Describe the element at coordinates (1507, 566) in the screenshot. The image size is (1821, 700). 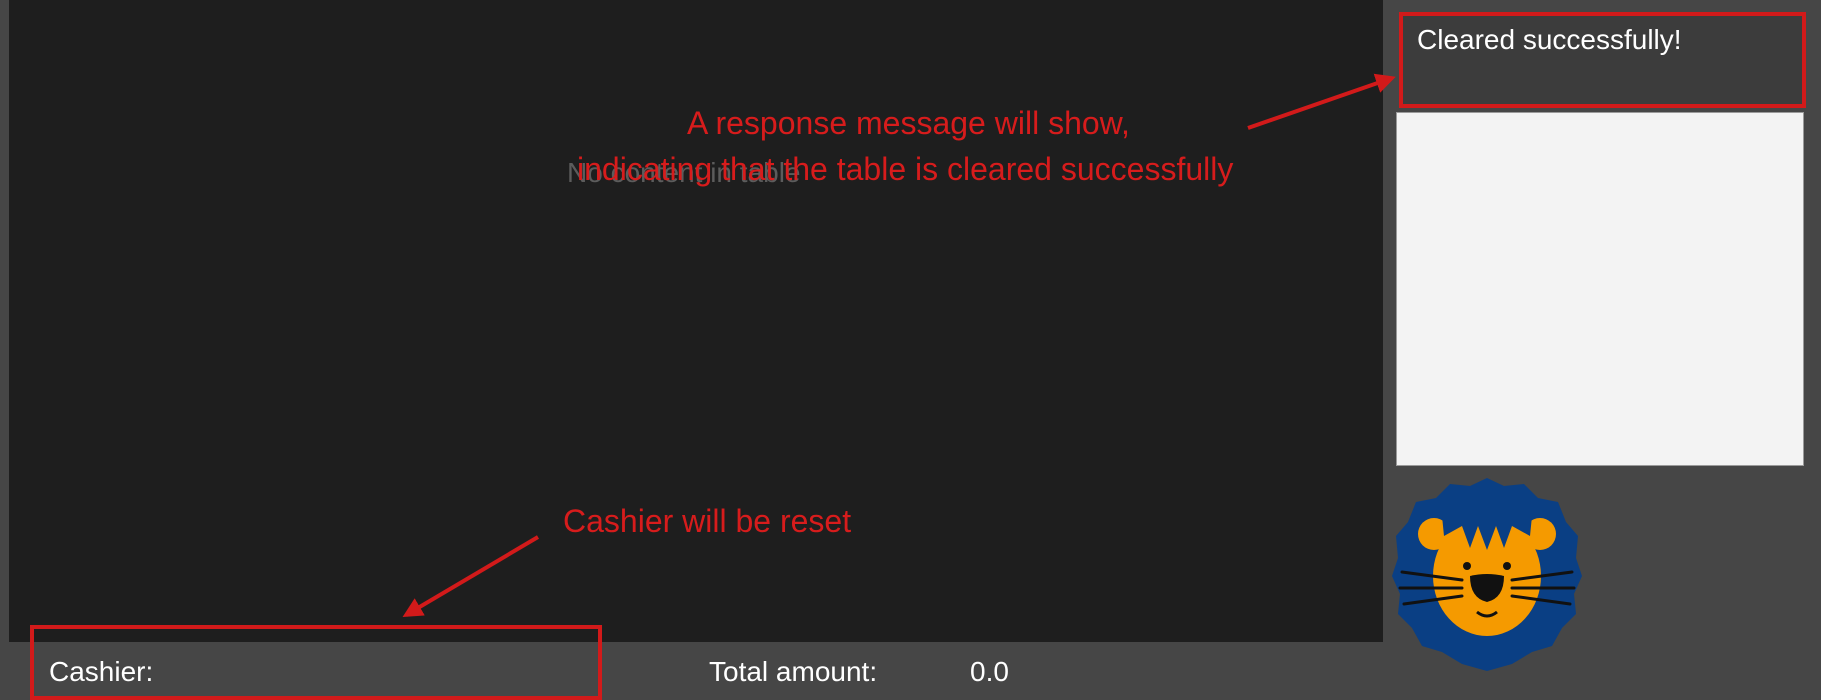
I see `lion-eye-right` at that location.